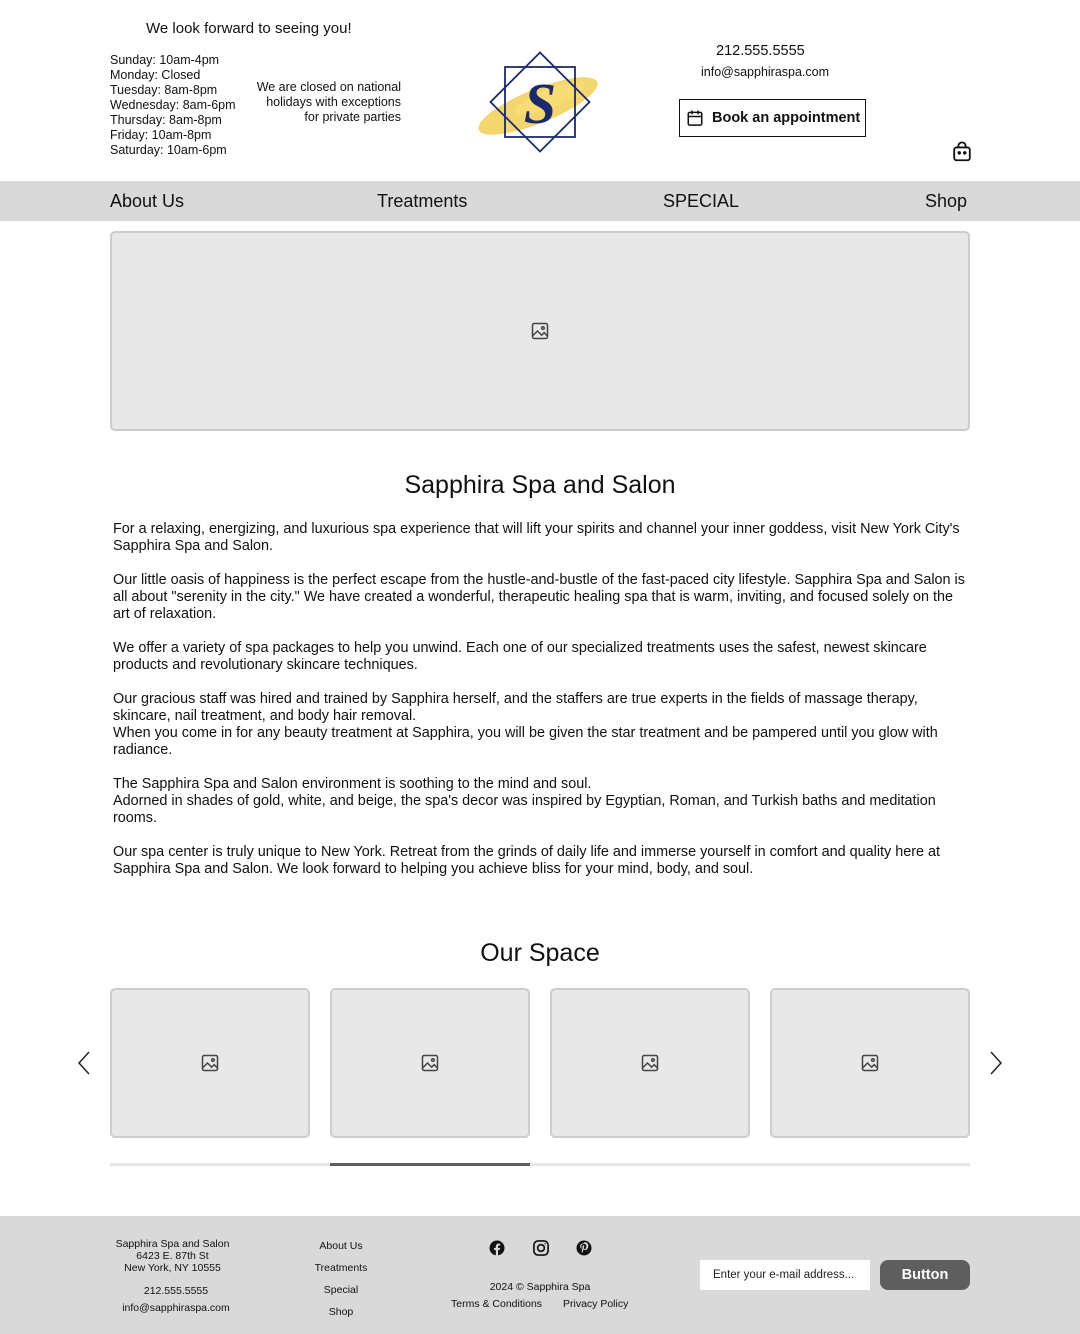 The height and width of the screenshot is (1334, 1080). What do you see at coordinates (496, 1304) in the screenshot?
I see `terms-link: Terms & Conditions` at bounding box center [496, 1304].